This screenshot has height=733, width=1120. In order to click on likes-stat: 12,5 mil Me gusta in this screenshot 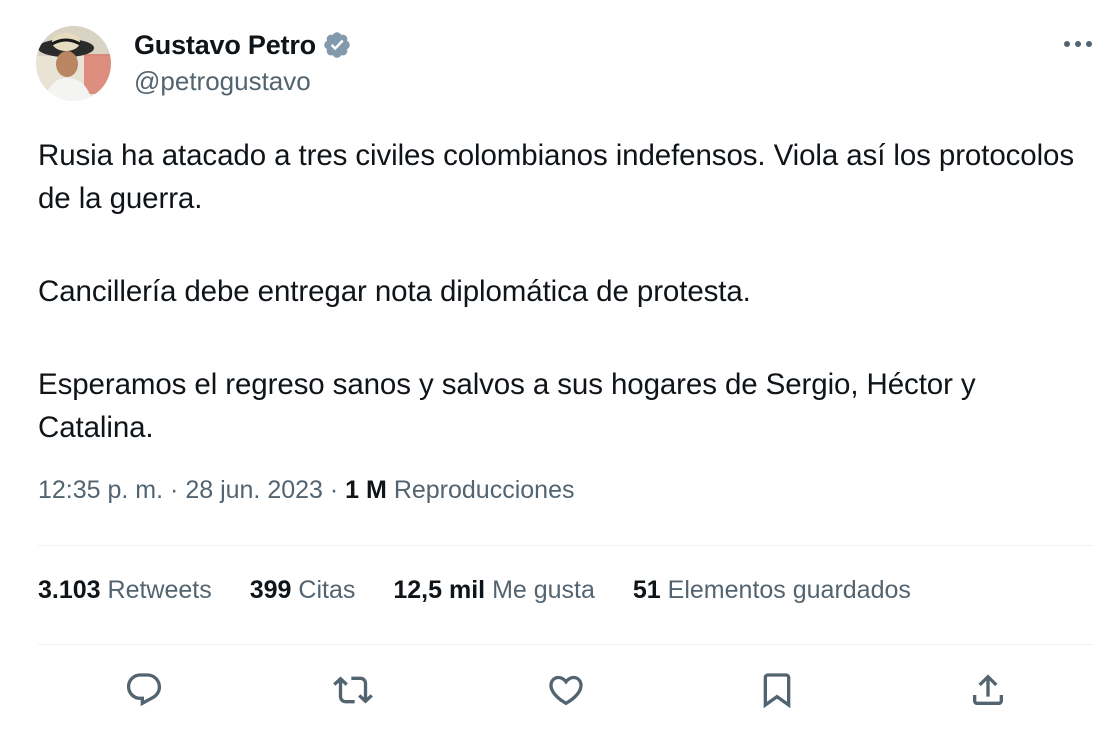, I will do `click(494, 590)`.